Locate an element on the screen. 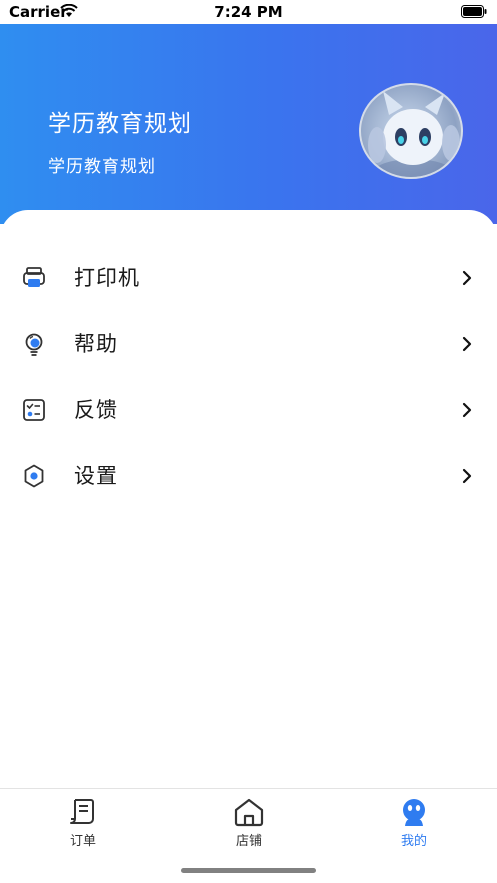 This screenshot has height=883, width=497. menu-item-label: 反馈 is located at coordinates (96, 410).